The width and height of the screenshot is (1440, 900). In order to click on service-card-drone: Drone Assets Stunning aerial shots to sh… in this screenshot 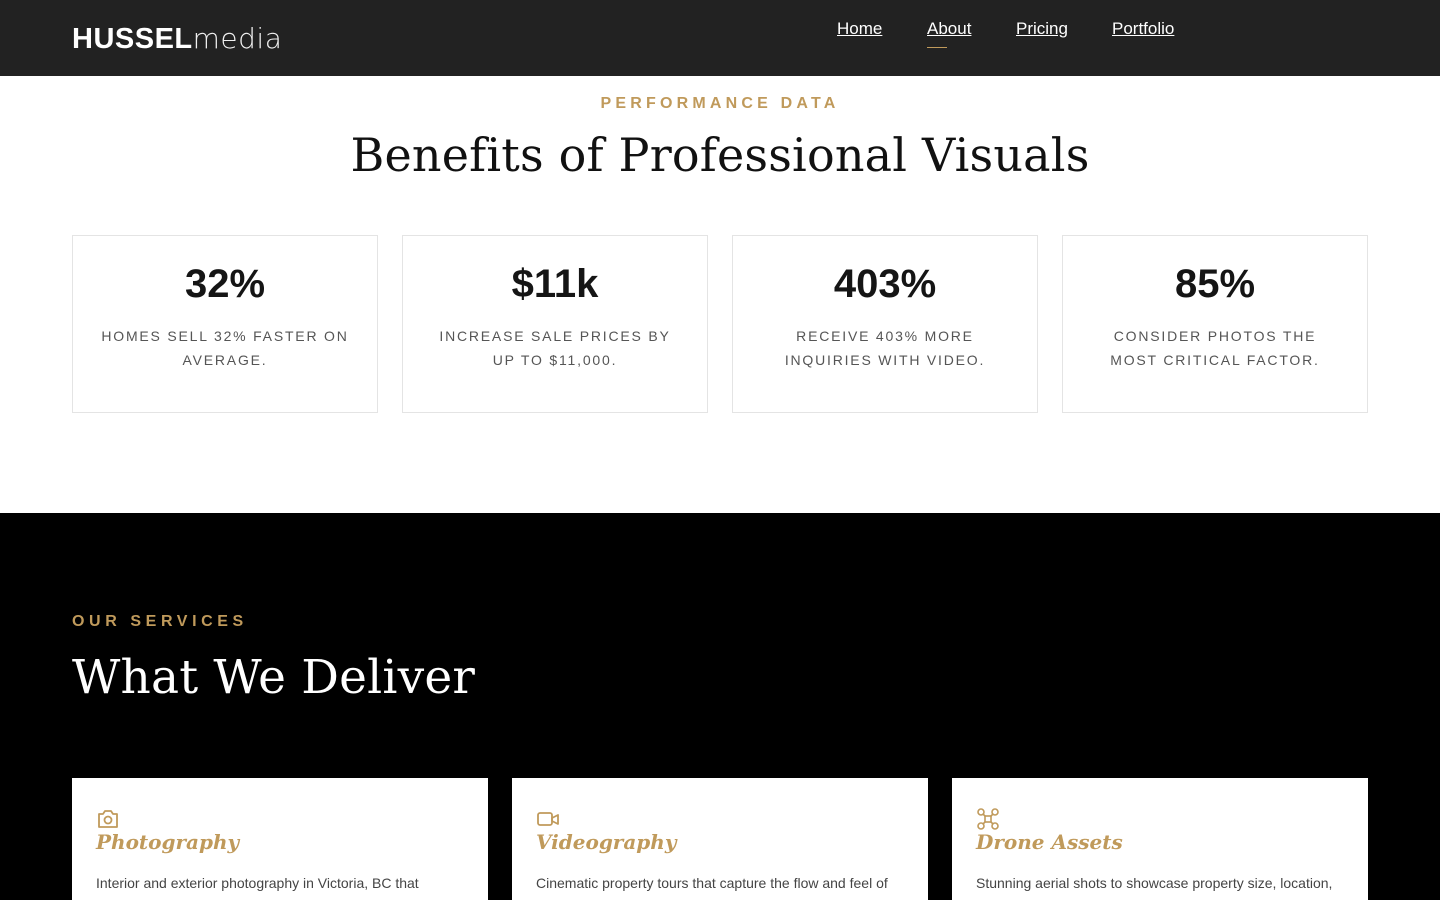, I will do `click(1160, 839)`.